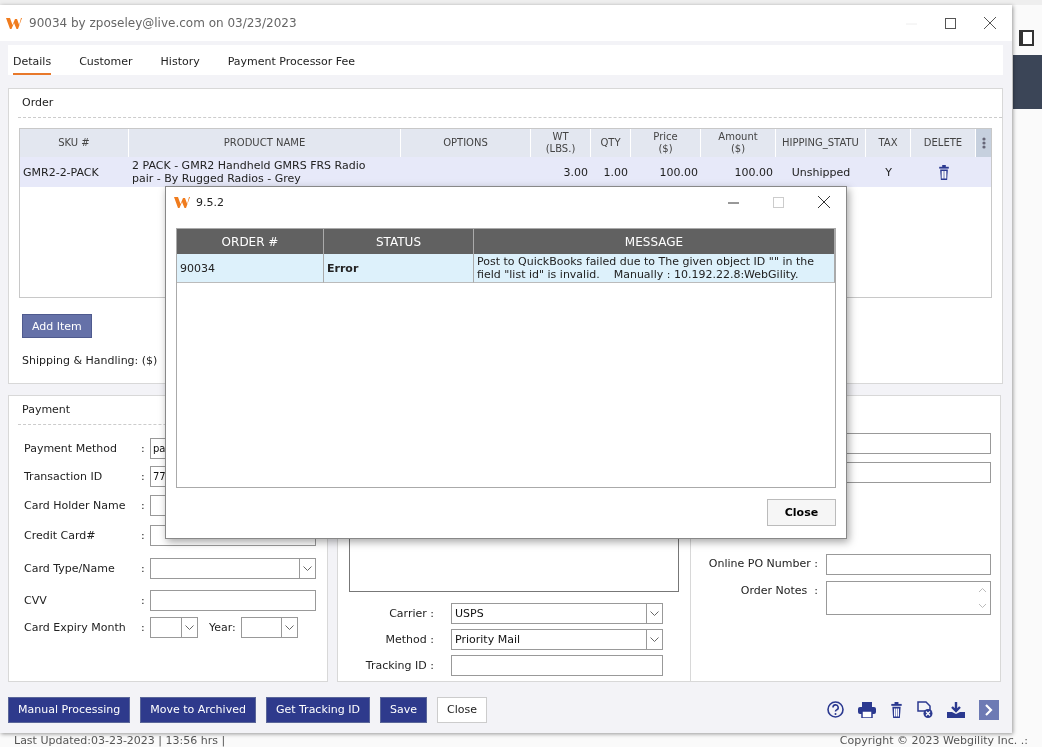 Image resolution: width=1042 pixels, height=747 pixels. I want to click on copyright-text: Copyright © 2023 Webgility Inc. .:, so click(933, 740).